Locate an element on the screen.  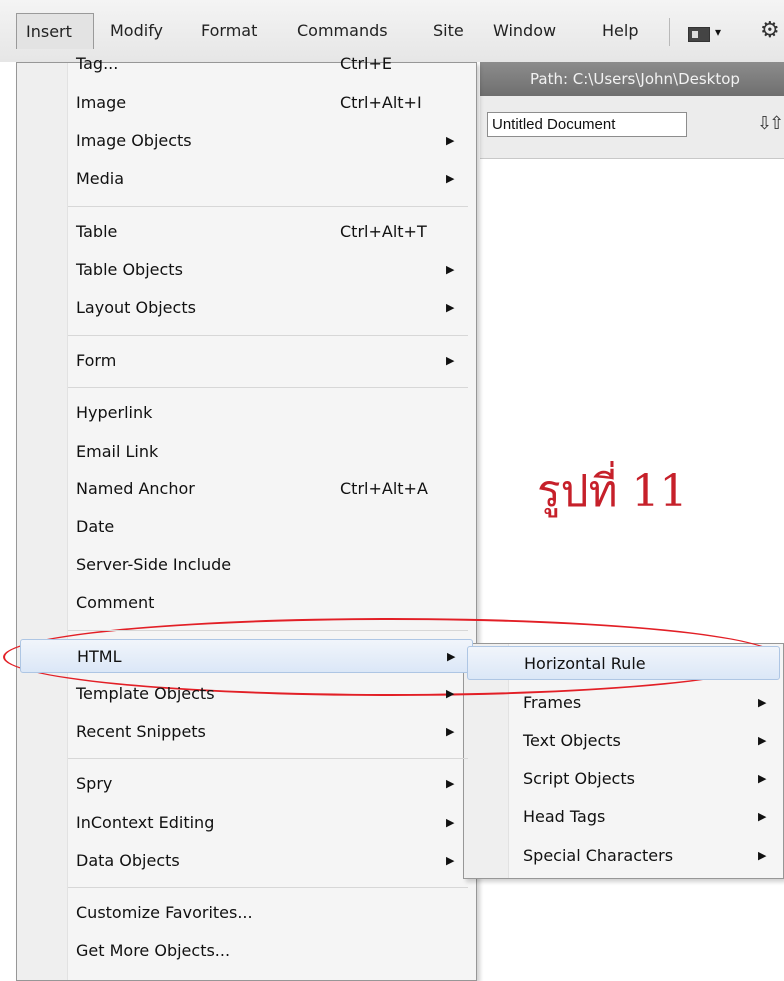
menu-item-label: Email Link is located at coordinates (117, 451).